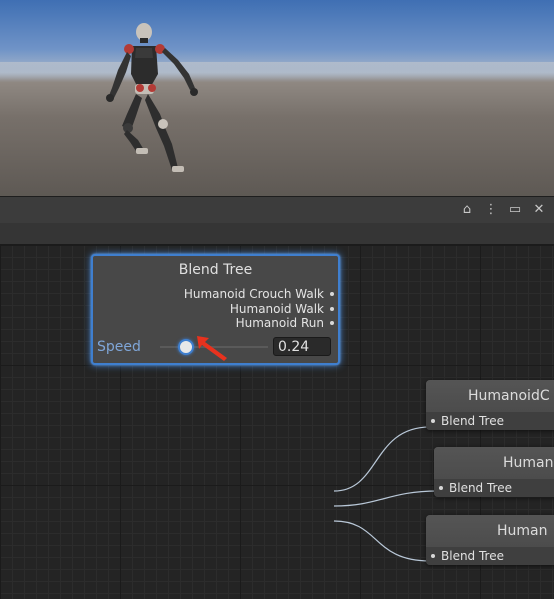 This screenshot has height=599, width=554. I want to click on humanoid-character, so click(152, 97).